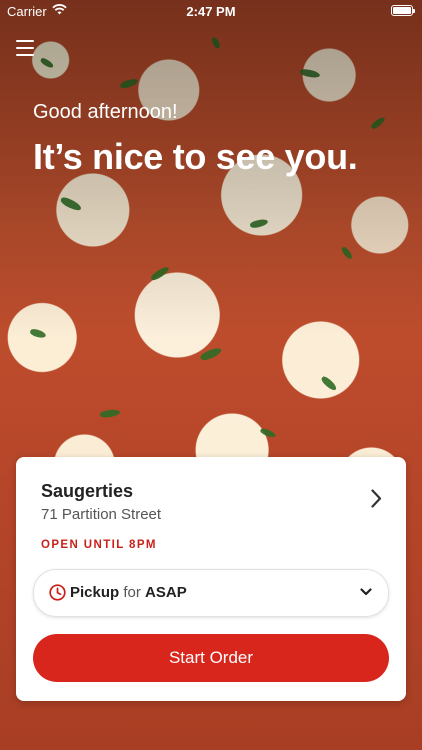 Image resolution: width=422 pixels, height=750 pixels. I want to click on start-order-button: Start Order, so click(211, 658).